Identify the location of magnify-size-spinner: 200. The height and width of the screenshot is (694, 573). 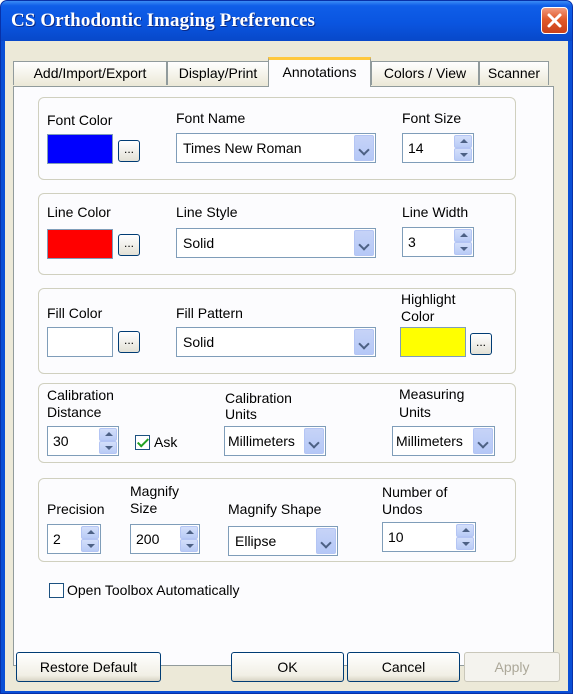
(165, 539).